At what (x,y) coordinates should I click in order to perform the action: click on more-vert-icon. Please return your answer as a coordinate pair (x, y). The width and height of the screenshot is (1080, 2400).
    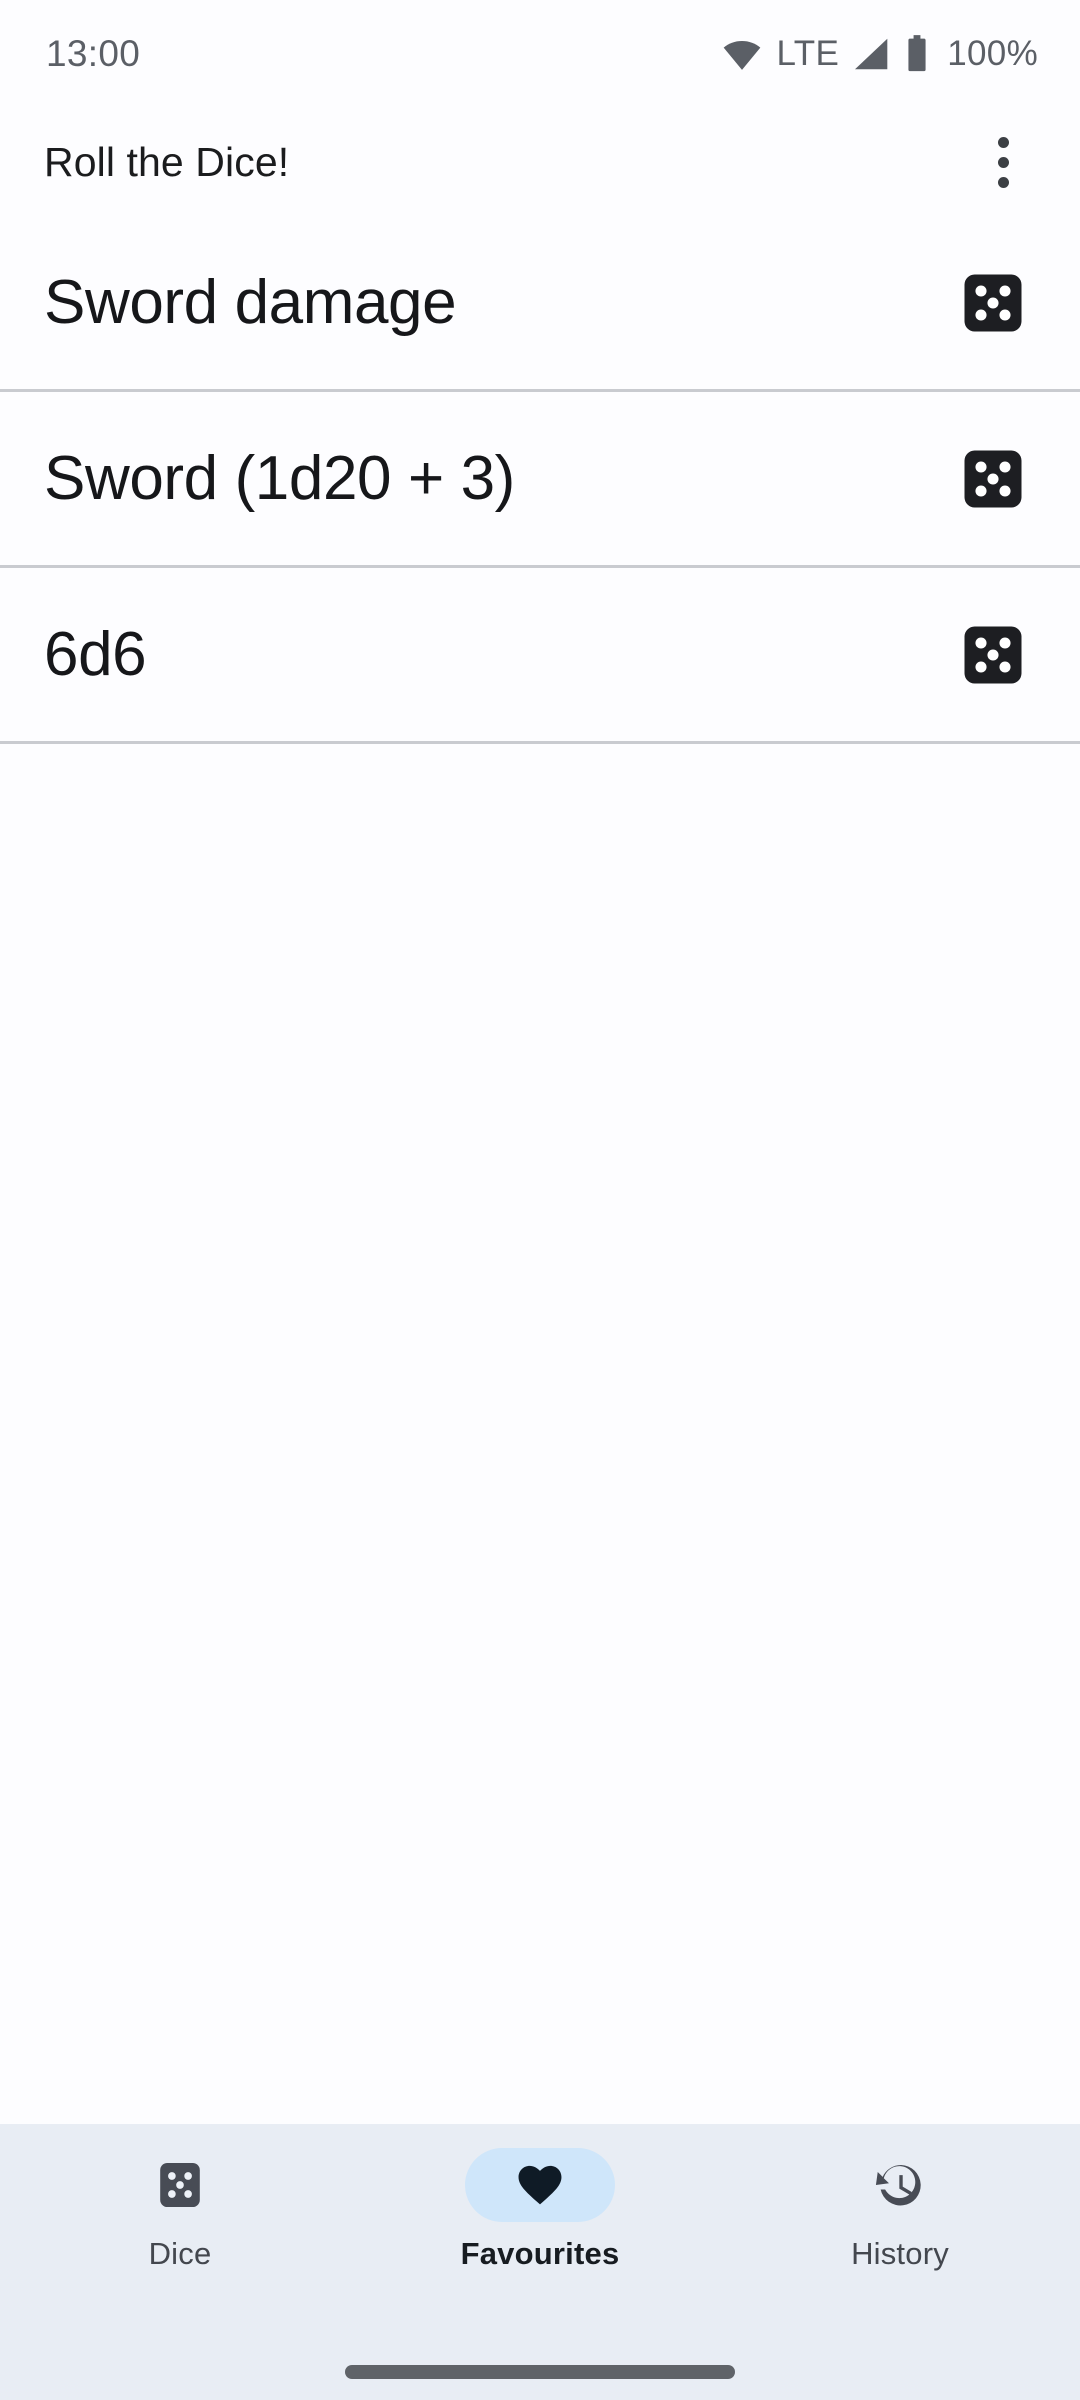
    Looking at the image, I should click on (1003, 162).